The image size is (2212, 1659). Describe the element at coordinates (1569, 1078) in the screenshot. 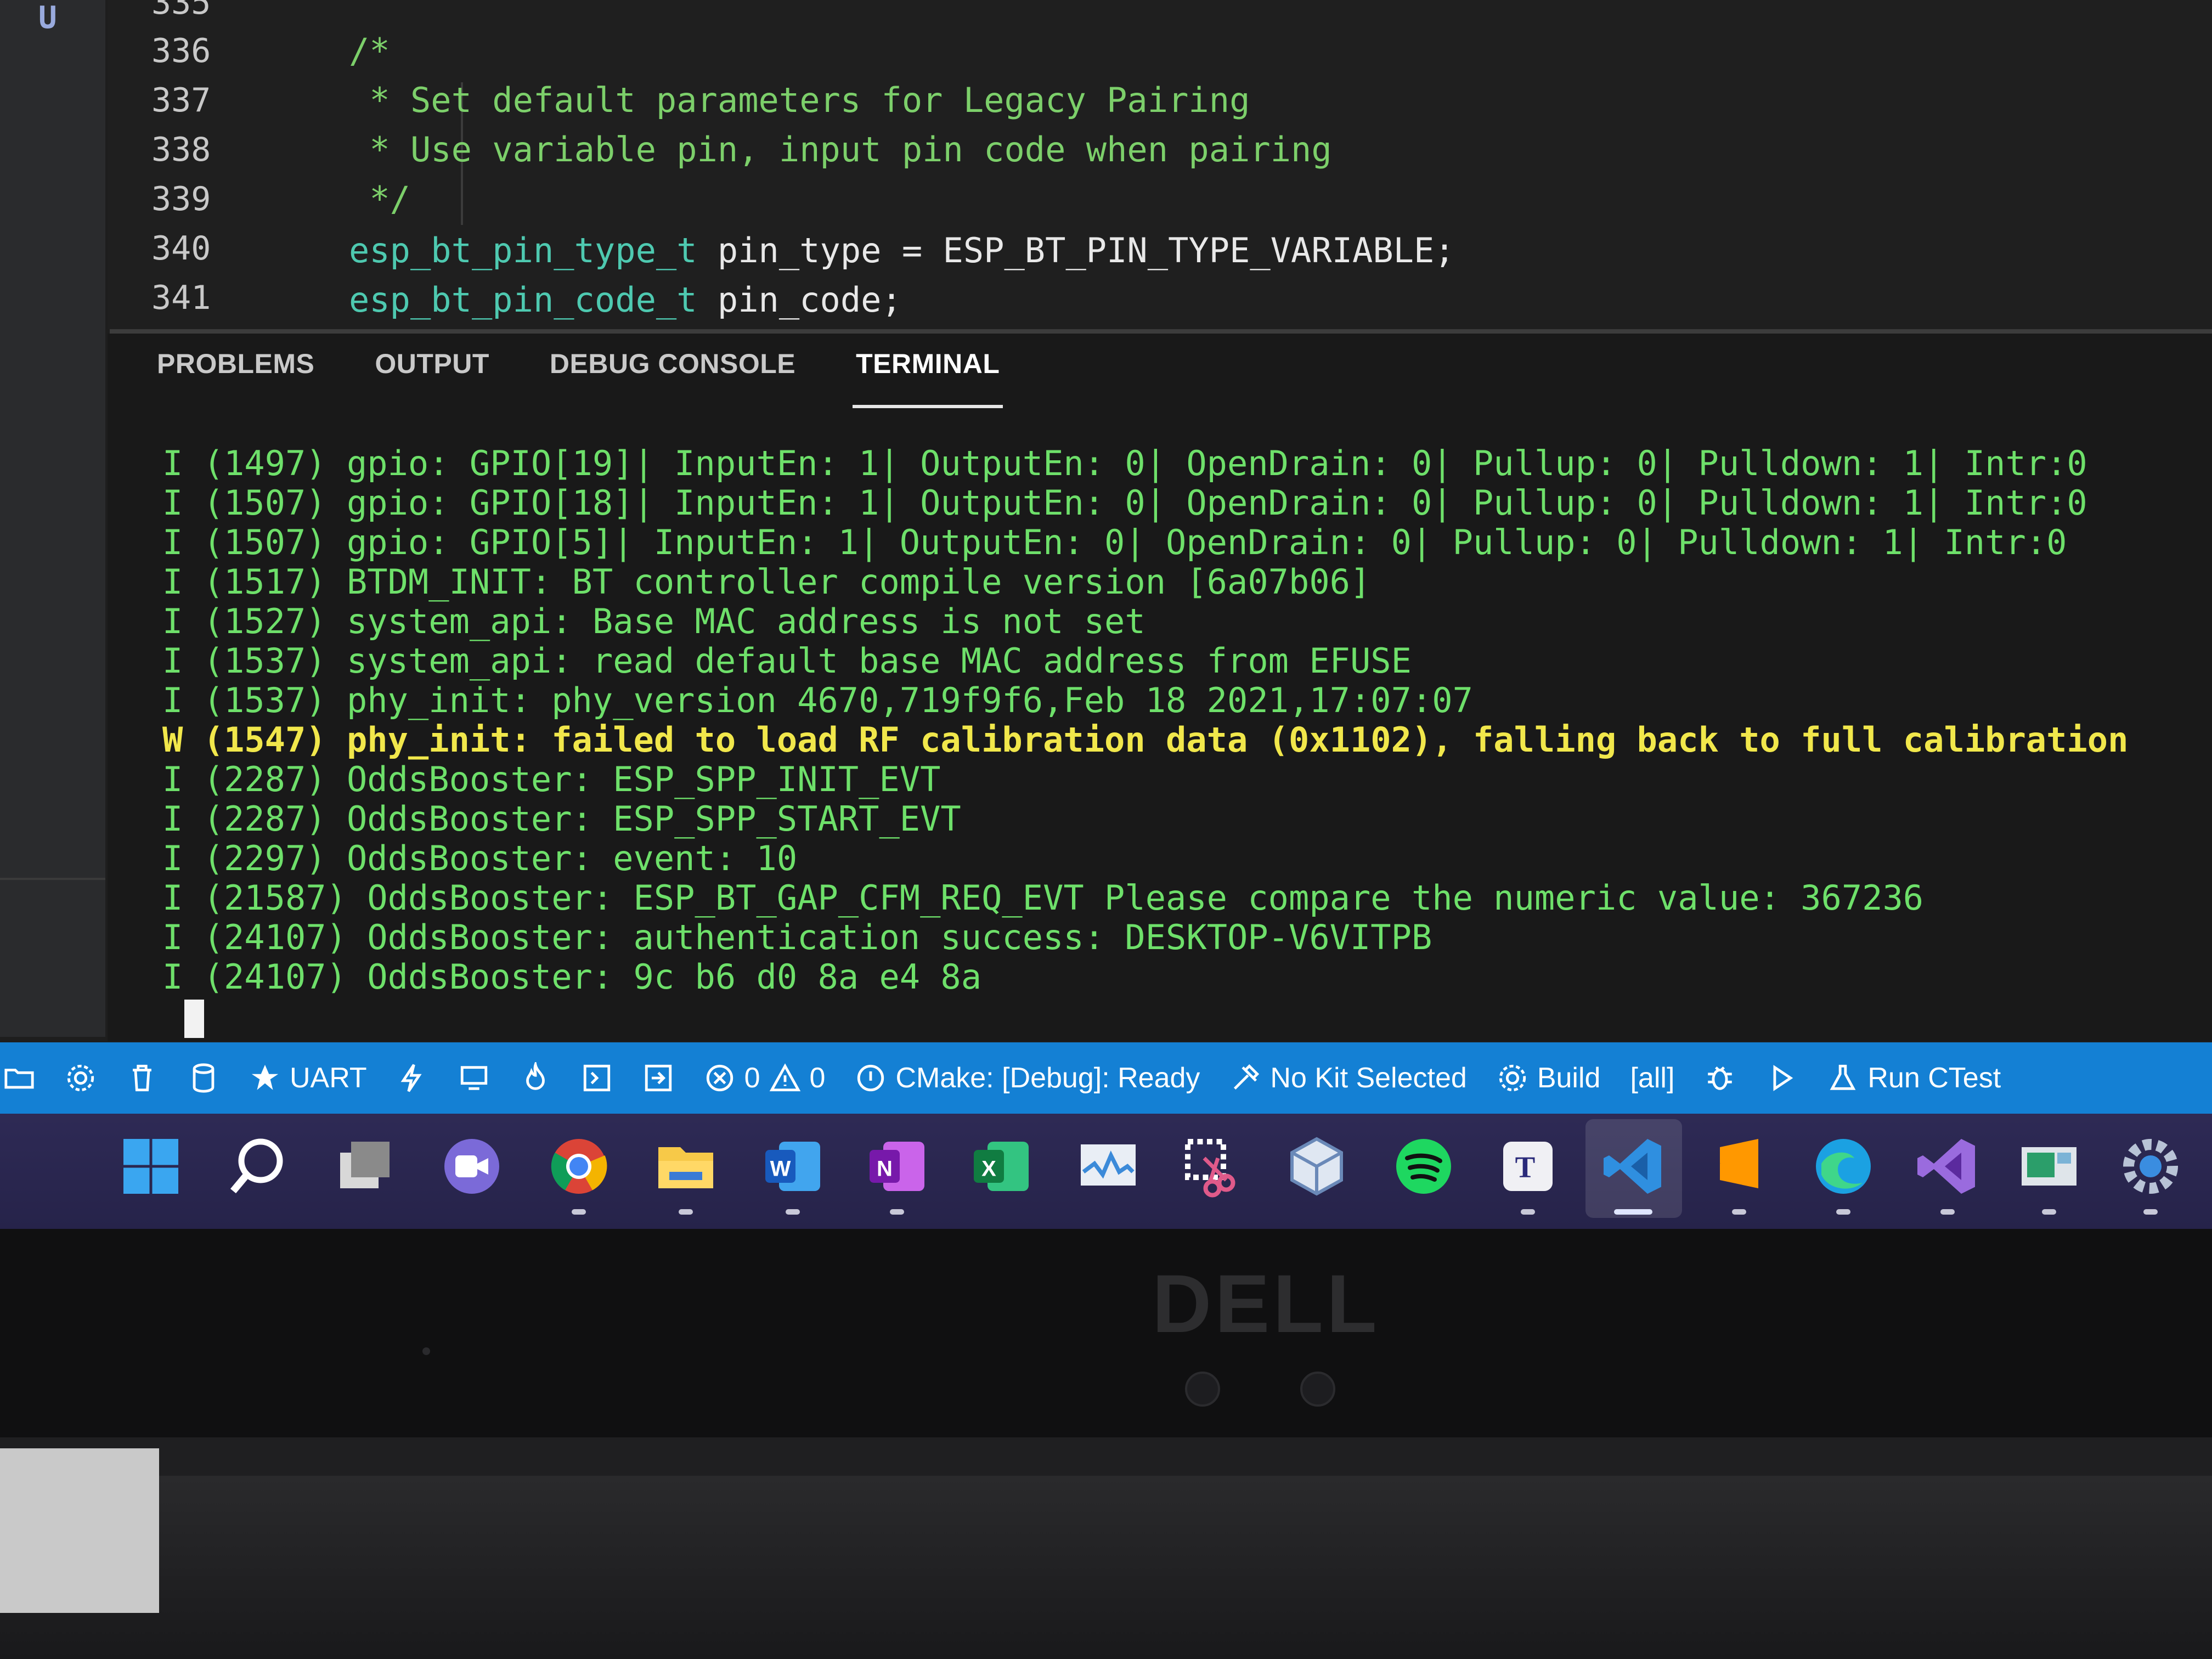

I see `build-label: Build` at that location.